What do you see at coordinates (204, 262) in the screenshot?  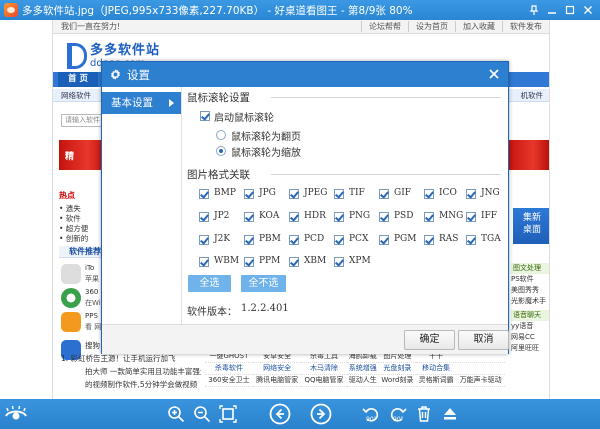 I see `format-checkbox-wbm` at bounding box center [204, 262].